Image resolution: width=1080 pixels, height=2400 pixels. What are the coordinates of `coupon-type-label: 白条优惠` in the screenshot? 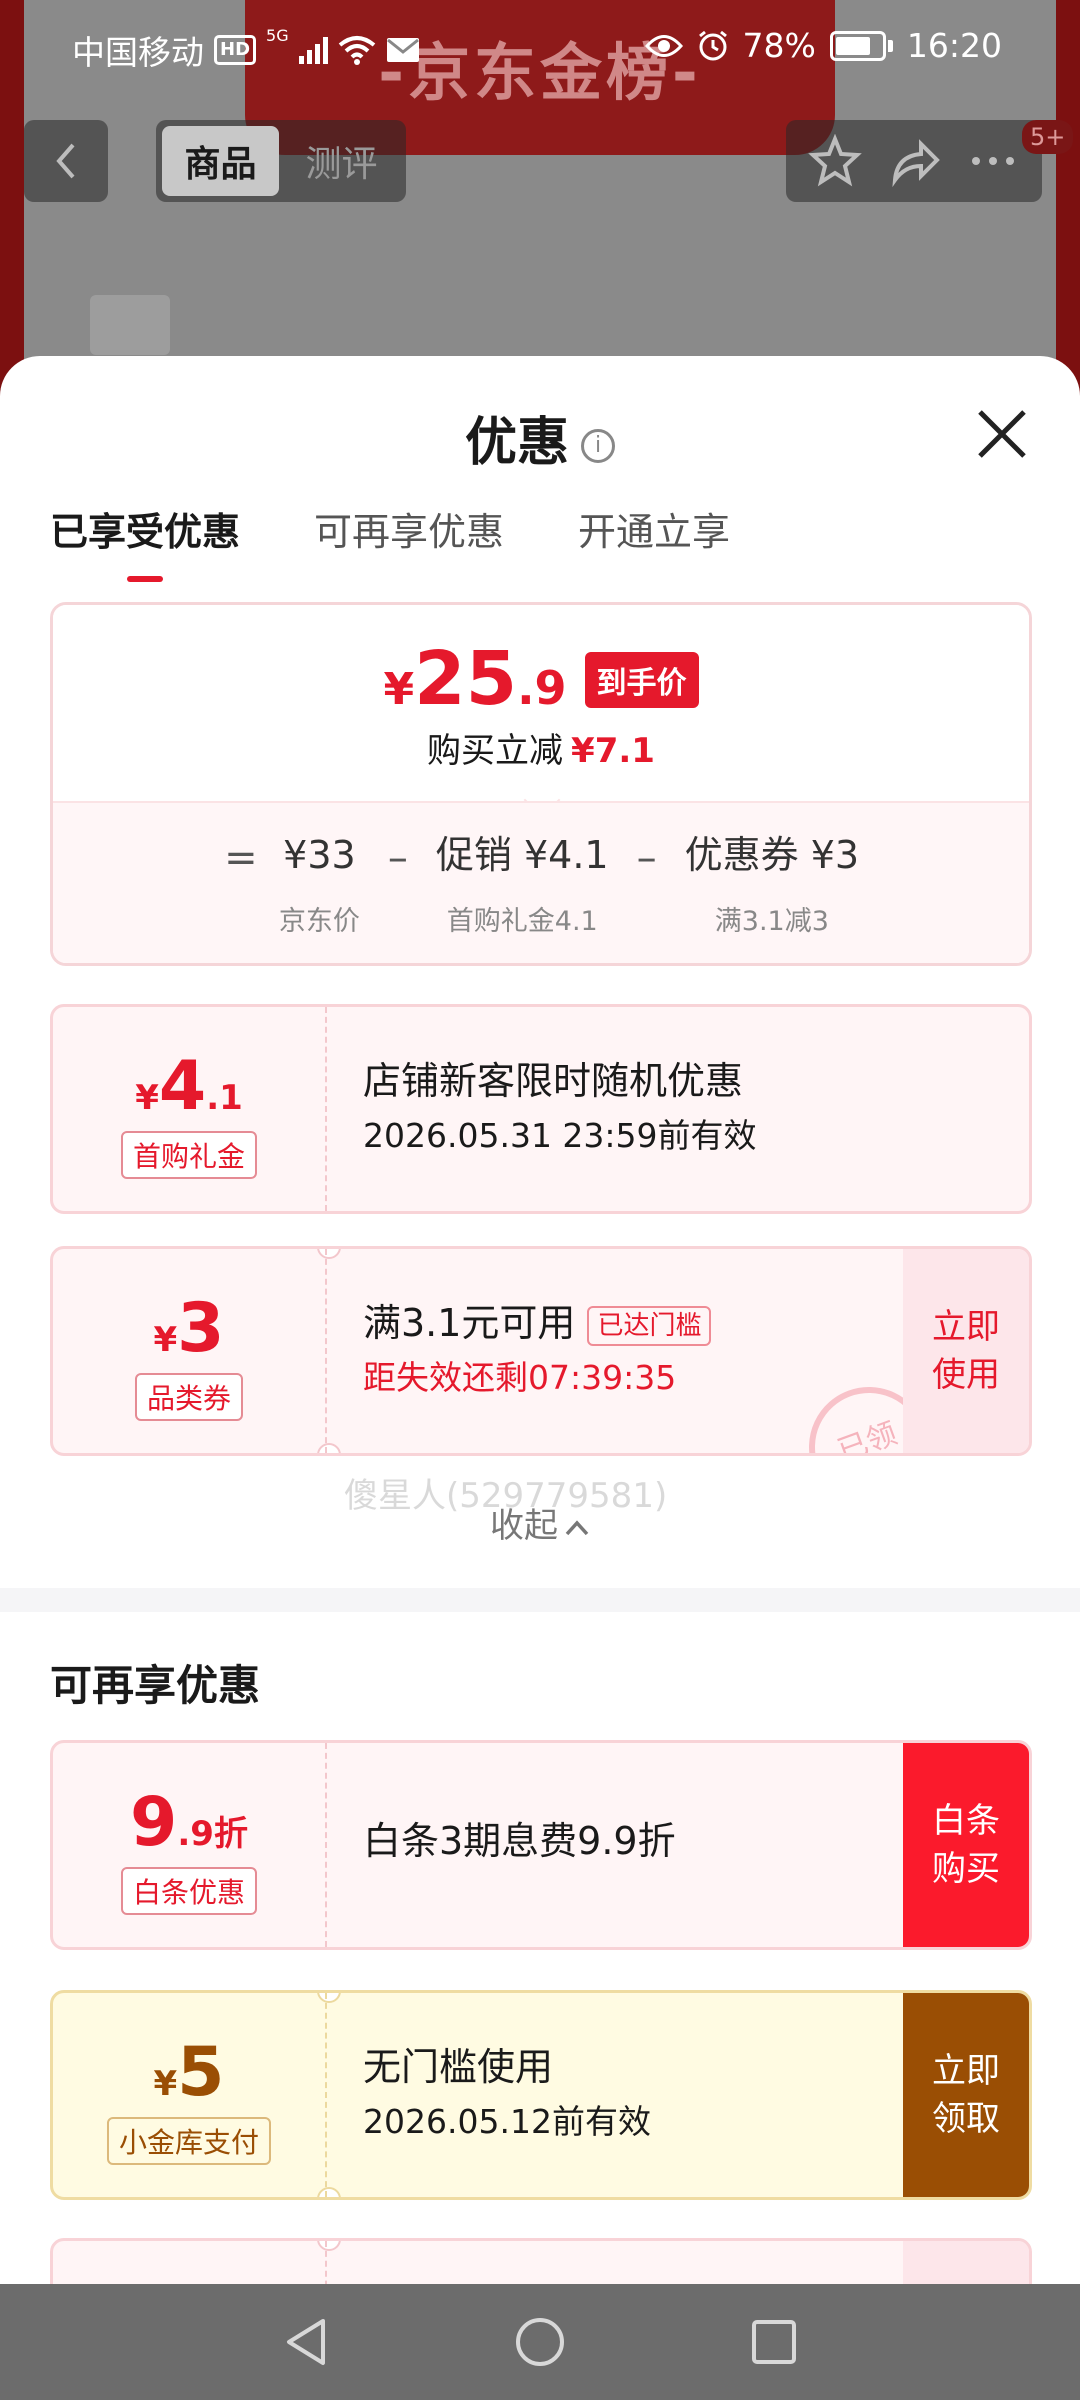 It's located at (189, 1891).